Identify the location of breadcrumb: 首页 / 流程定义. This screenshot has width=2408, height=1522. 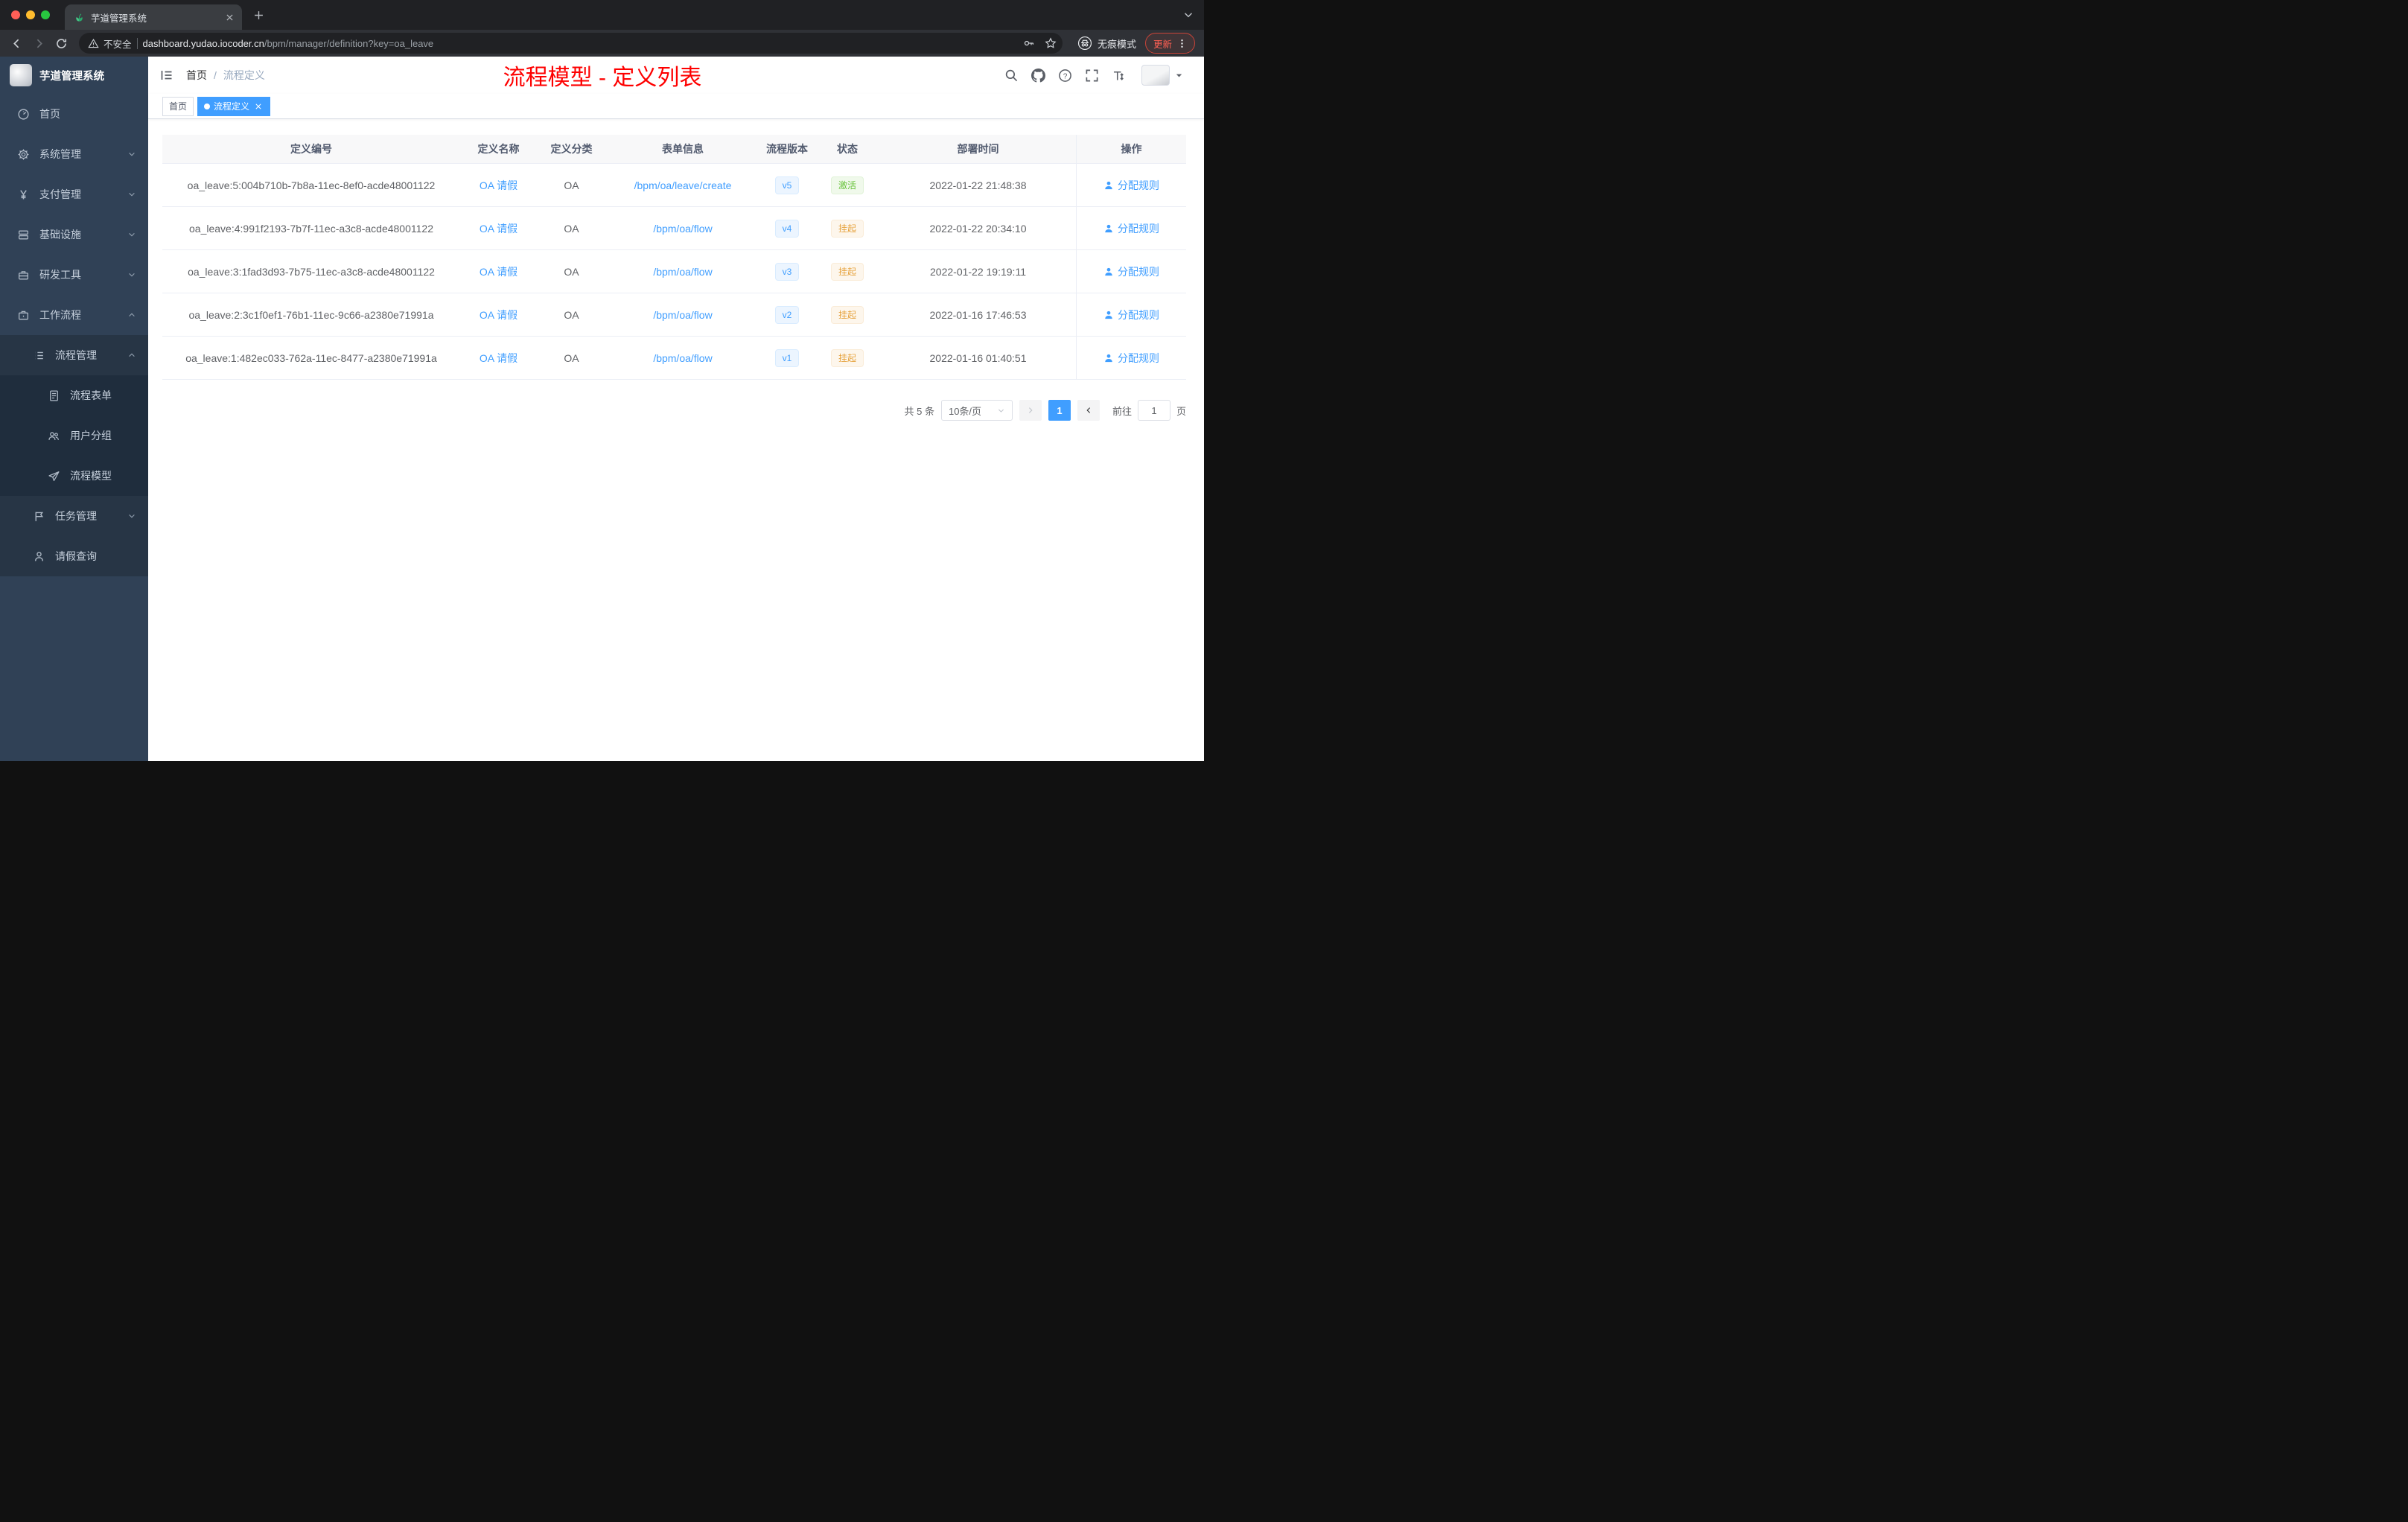
(225, 75).